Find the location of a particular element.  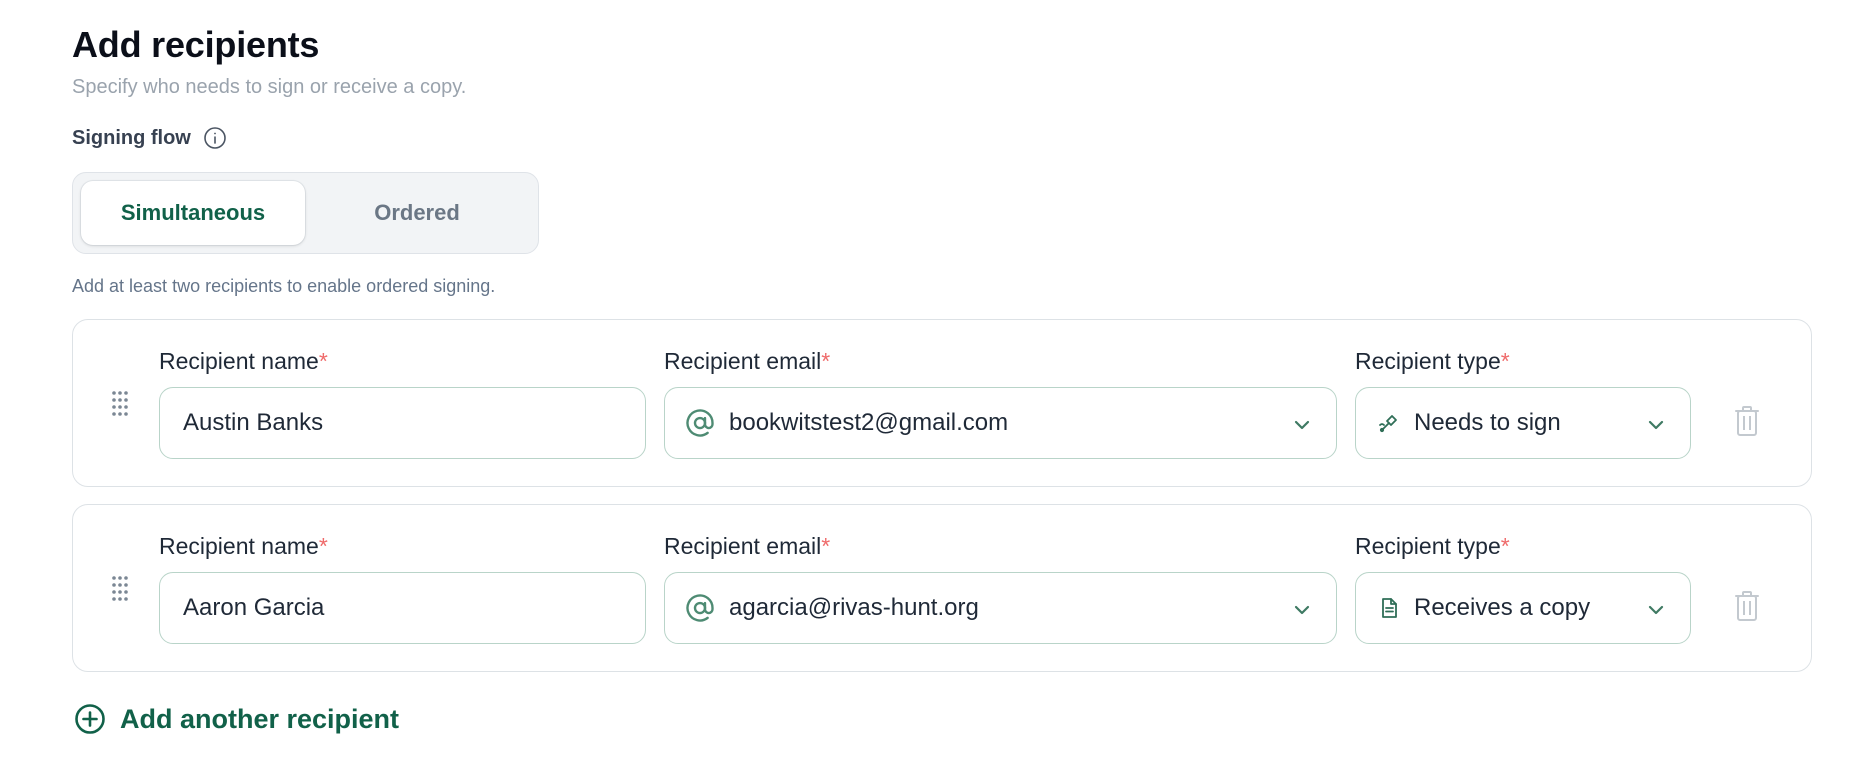

document-icon is located at coordinates (1389, 608).